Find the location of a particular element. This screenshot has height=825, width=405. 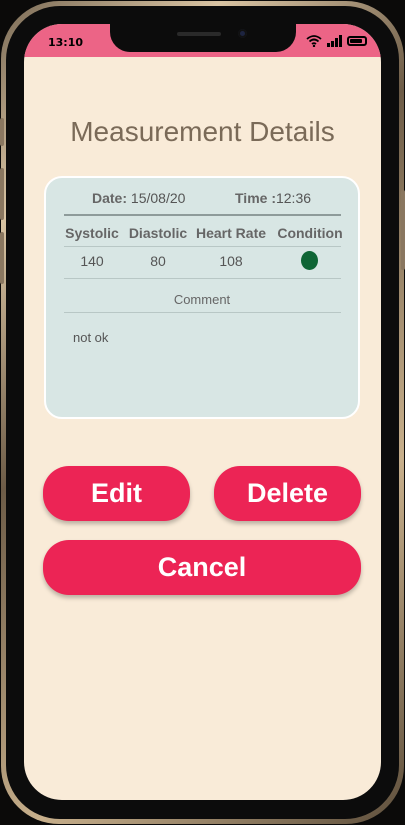

date-value: 15/08/20 is located at coordinates (158, 198).